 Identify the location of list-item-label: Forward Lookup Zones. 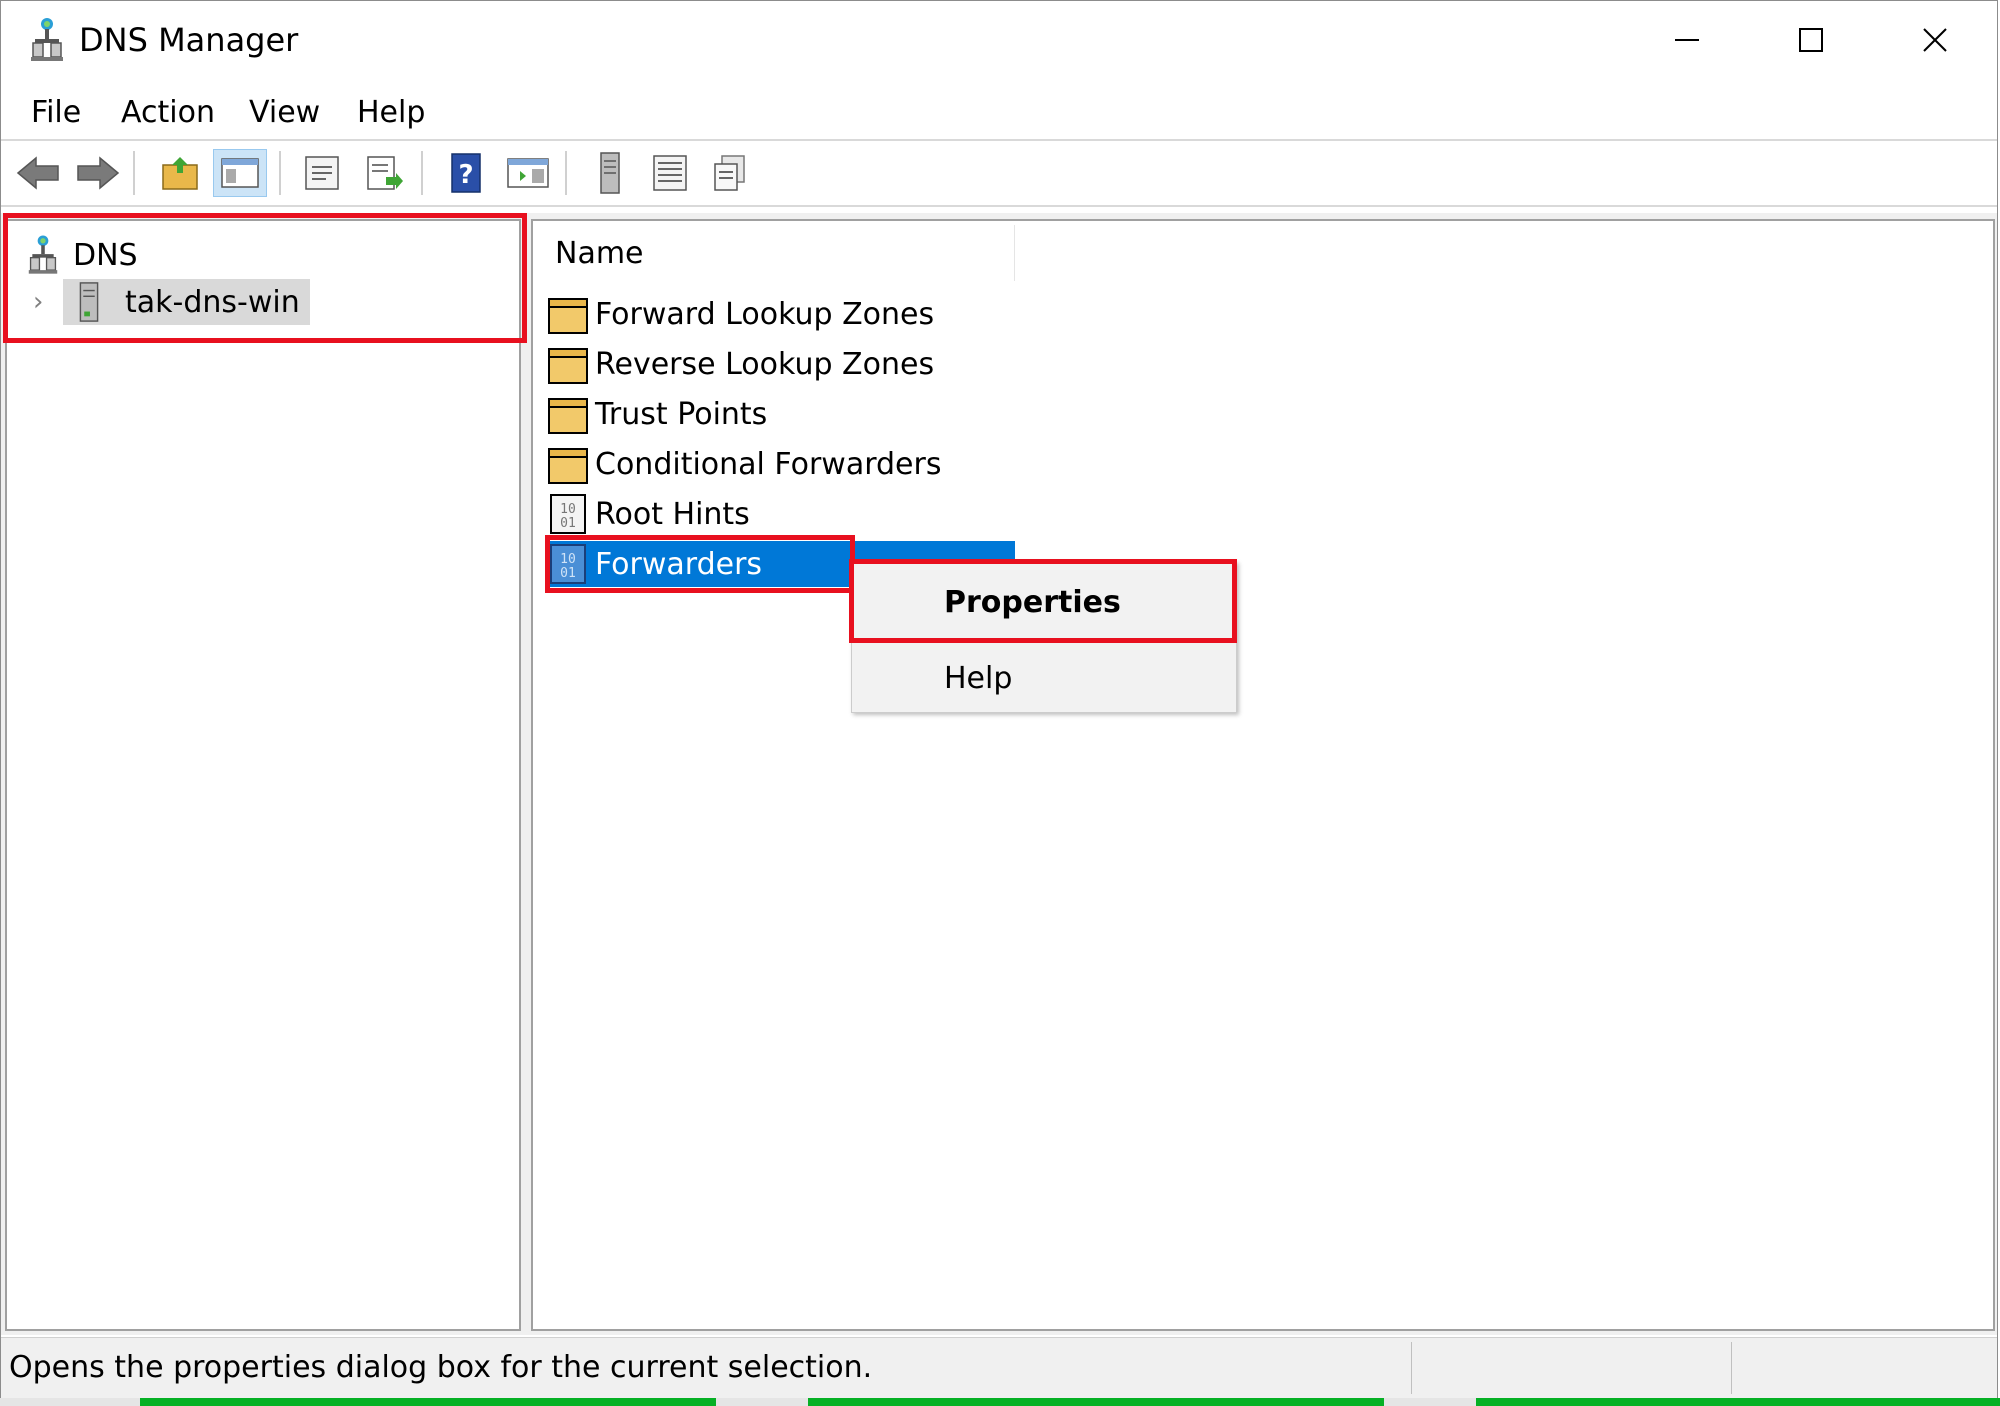
(765, 314).